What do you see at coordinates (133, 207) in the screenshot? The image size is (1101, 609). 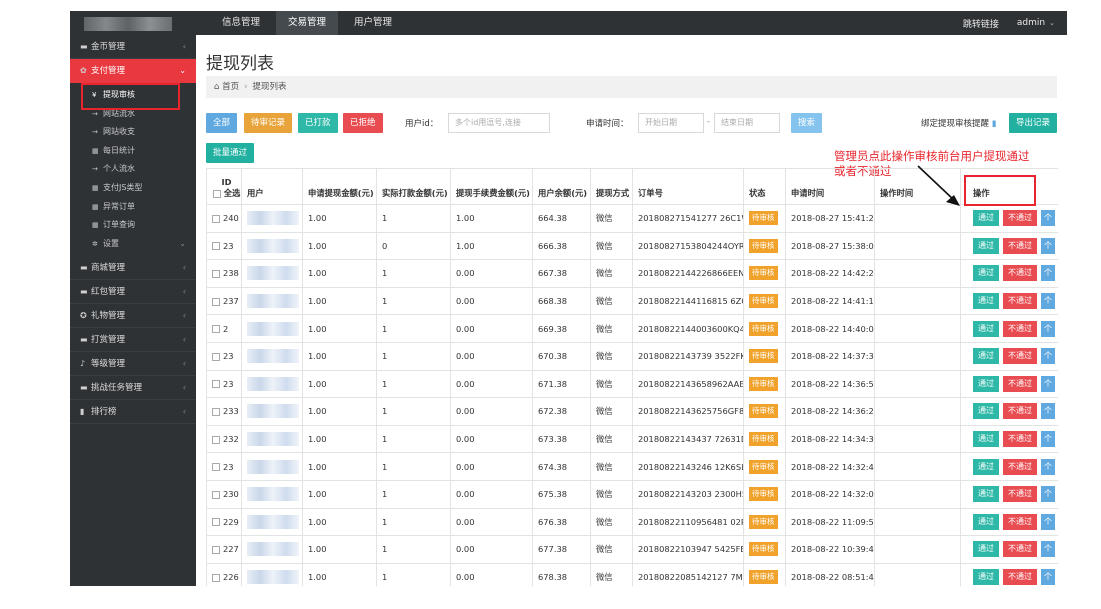 I see `sidebar-subitem-abnormal-orders: ▦ 异常订单` at bounding box center [133, 207].